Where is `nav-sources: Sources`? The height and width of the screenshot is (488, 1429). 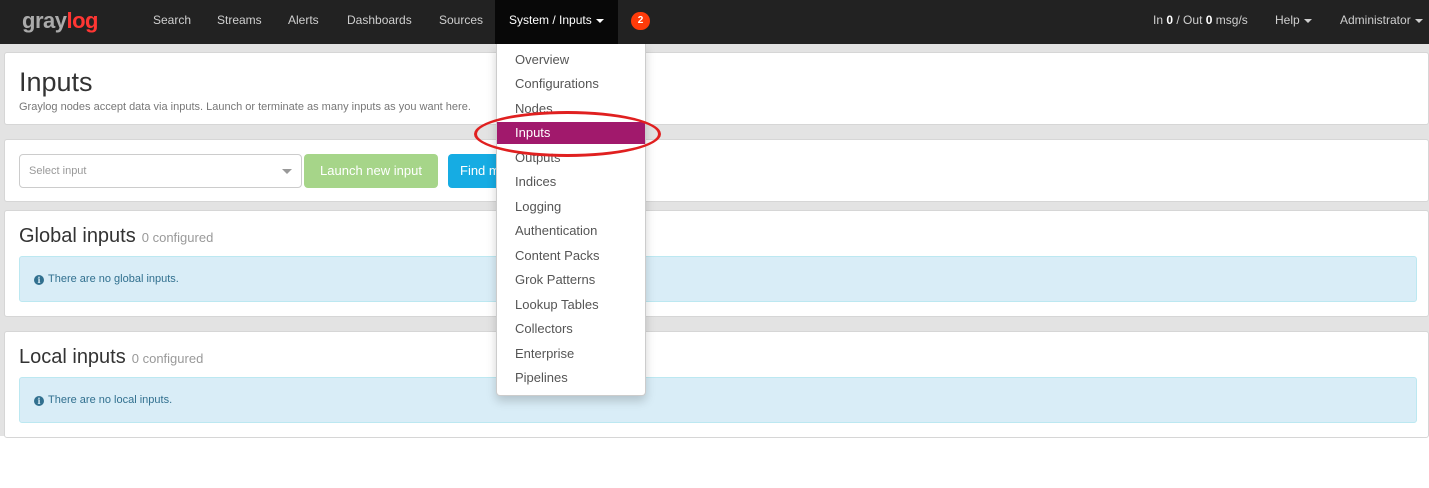
nav-sources: Sources is located at coordinates (461, 22).